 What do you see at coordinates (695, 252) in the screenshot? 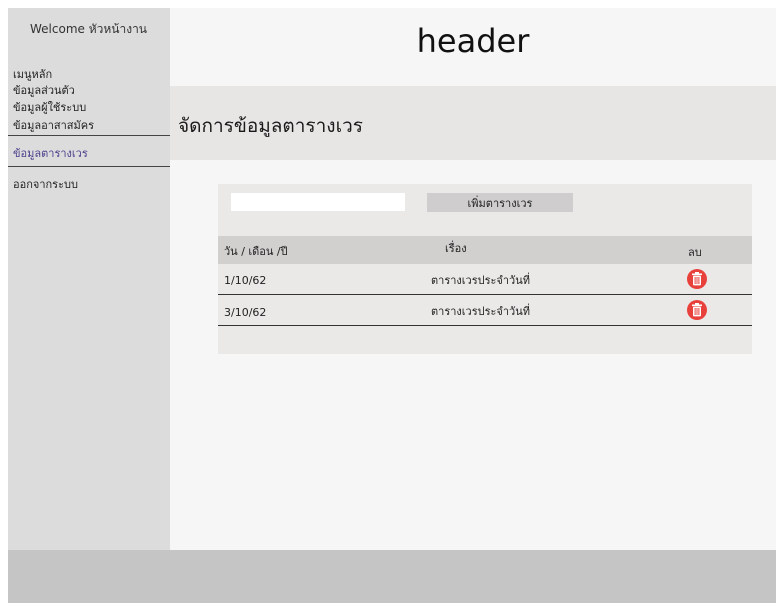
I see `column-header-delete: ลบ` at bounding box center [695, 252].